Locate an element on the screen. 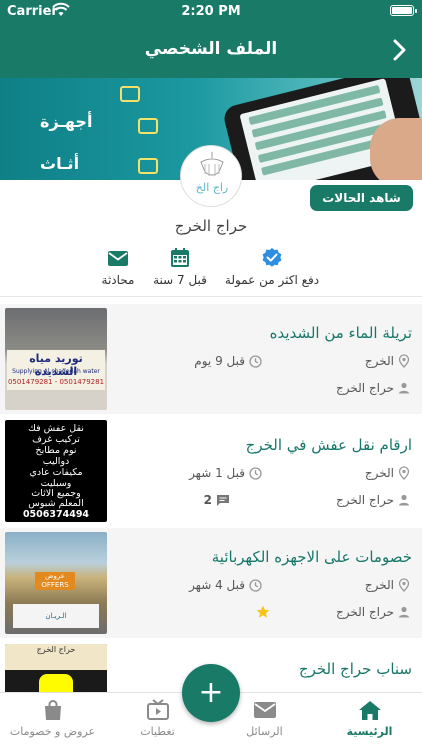 The width and height of the screenshot is (422, 750). hand-image is located at coordinates (396, 149).